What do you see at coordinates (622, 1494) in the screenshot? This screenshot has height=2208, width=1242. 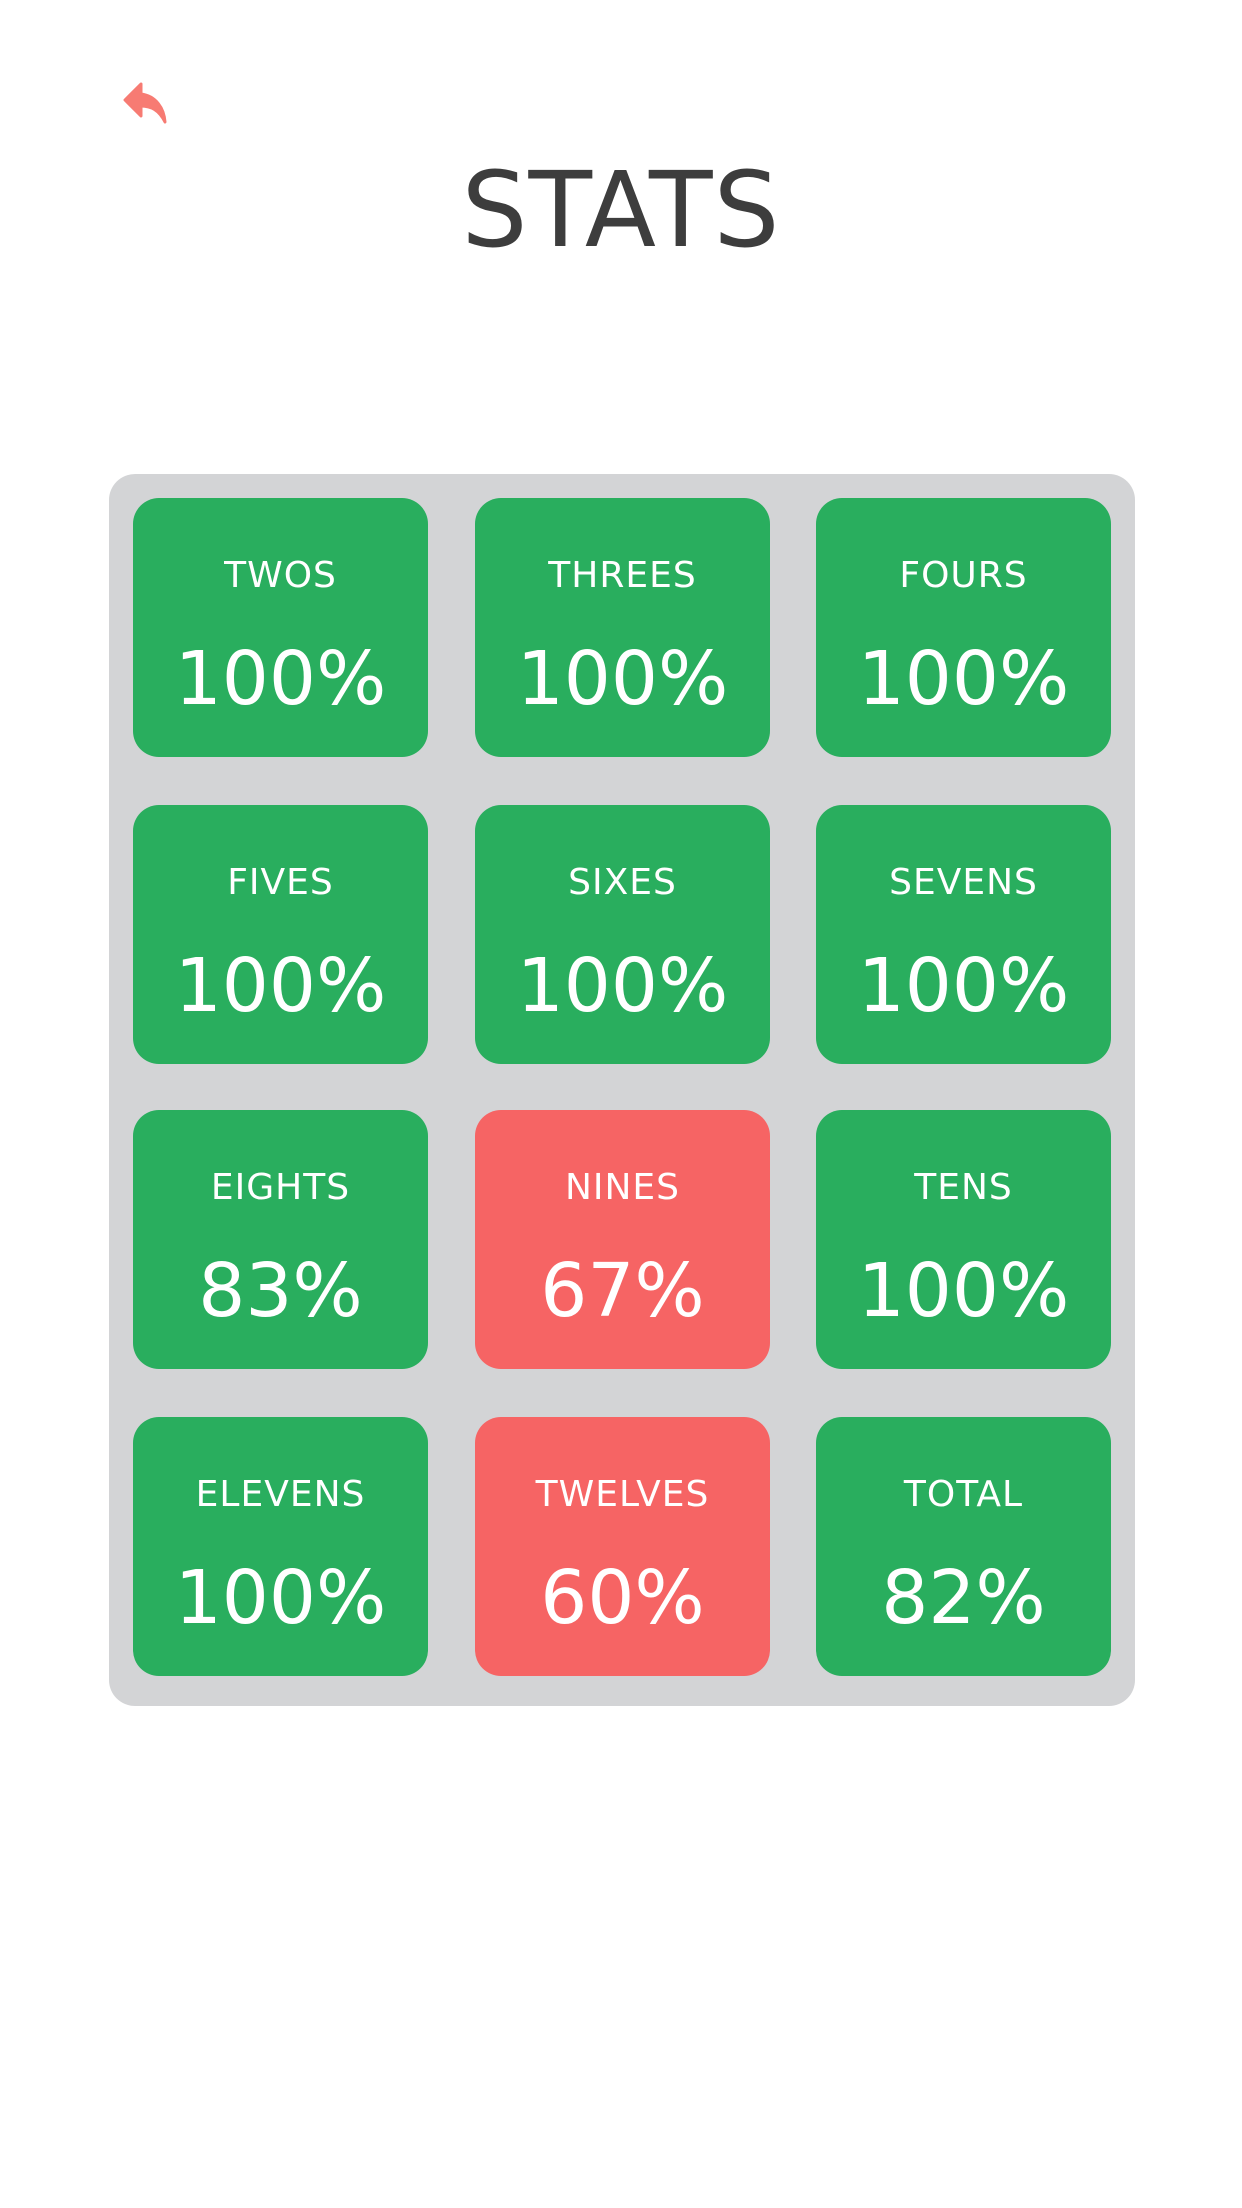 I see `stat-label: TWELVES` at bounding box center [622, 1494].